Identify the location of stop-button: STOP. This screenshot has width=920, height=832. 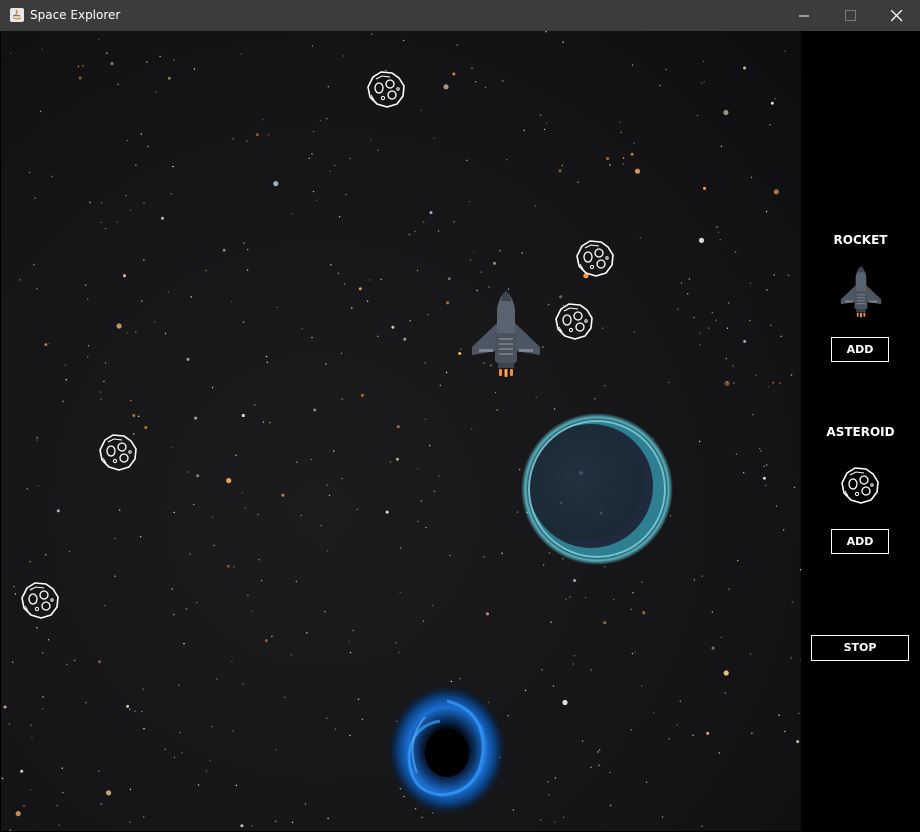
(860, 648).